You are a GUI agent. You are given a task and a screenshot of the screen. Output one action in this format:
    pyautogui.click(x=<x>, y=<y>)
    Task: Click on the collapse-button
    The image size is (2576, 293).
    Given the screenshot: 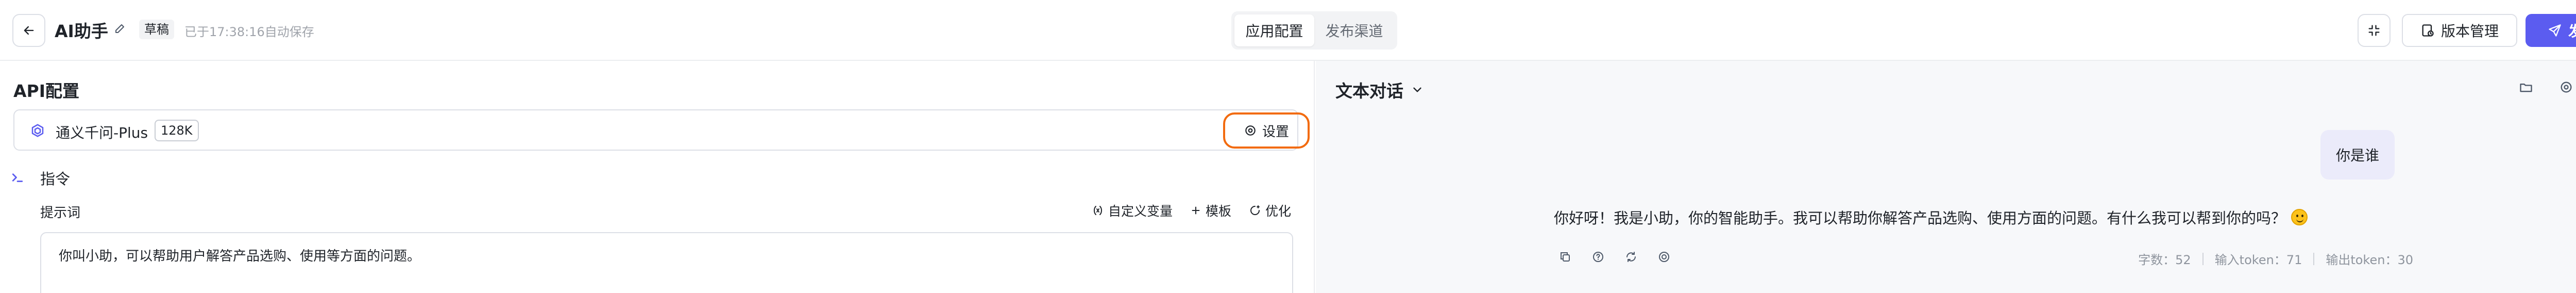 What is the action you would take?
    pyautogui.click(x=2374, y=31)
    